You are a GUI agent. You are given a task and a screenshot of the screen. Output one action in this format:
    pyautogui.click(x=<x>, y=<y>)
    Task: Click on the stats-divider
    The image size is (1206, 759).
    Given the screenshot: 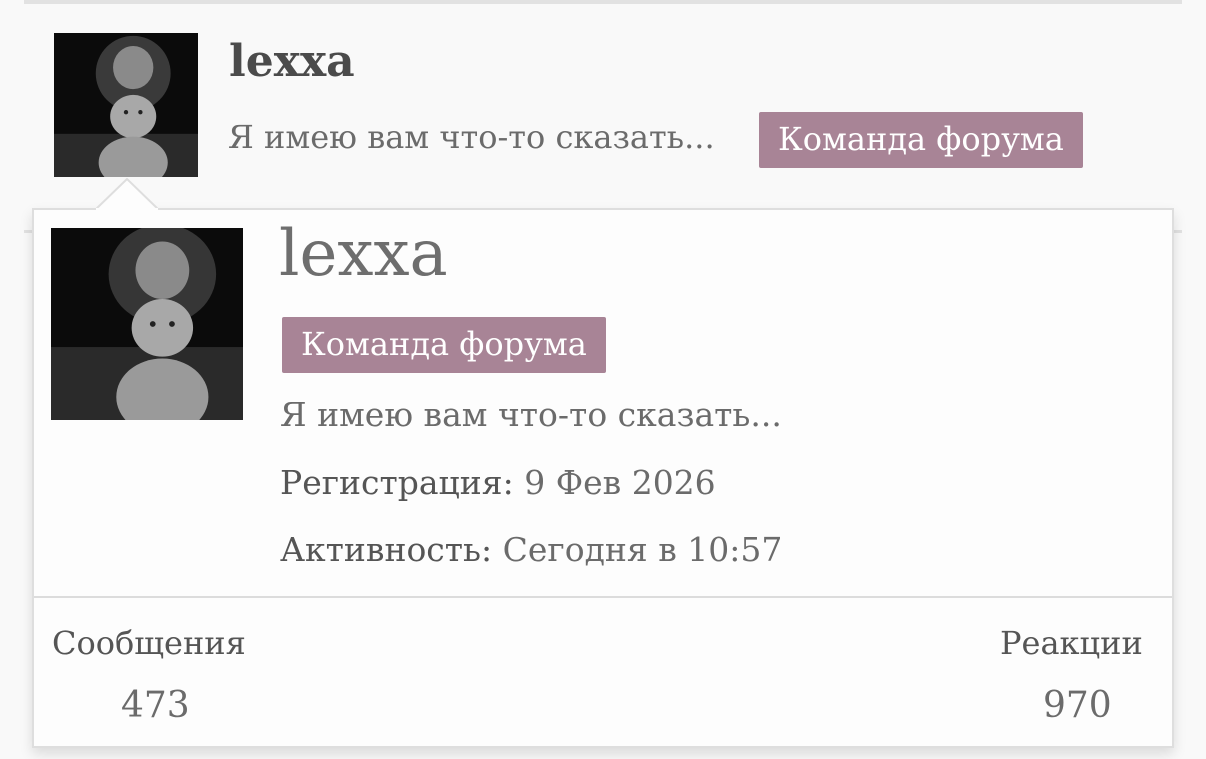 What is the action you would take?
    pyautogui.click(x=603, y=597)
    